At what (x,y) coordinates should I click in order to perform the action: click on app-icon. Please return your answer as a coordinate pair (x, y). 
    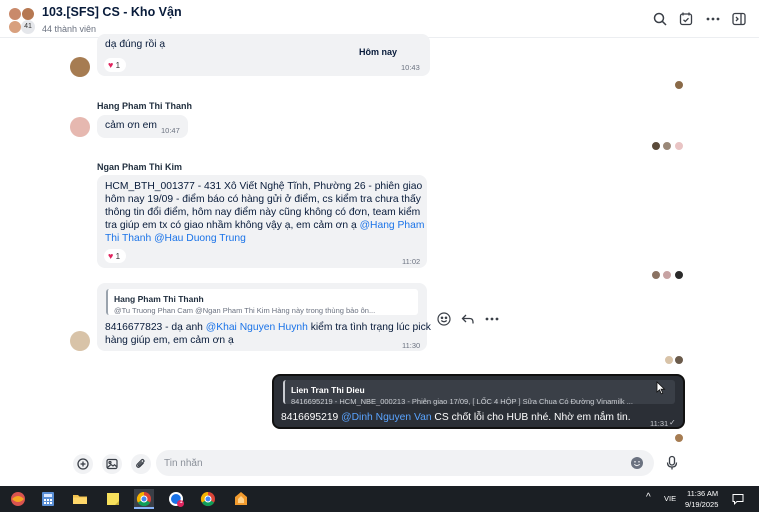
    Looking at the image, I should click on (241, 499).